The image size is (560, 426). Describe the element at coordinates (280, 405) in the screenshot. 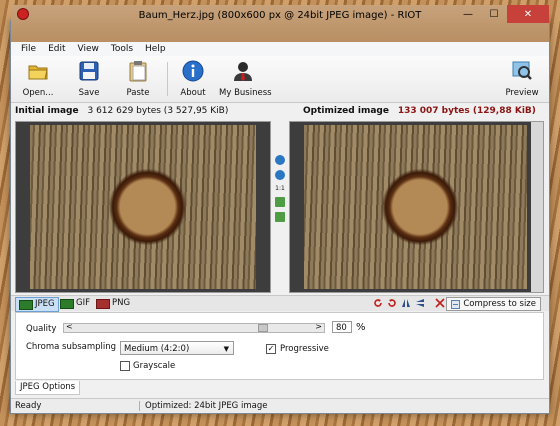

I see `status-bar: Ready Optimized: 24bit JPEG image` at that location.